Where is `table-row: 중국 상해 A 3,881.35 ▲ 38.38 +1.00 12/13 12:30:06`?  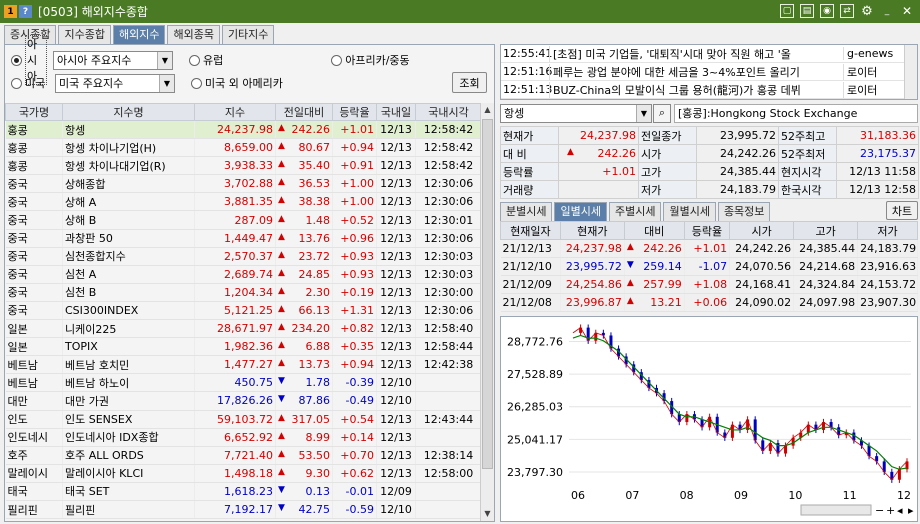
table-row: 중국 상해 A 3,881.35 ▲ 38.38 +1.00 12/13 12:30:06 is located at coordinates (243, 202).